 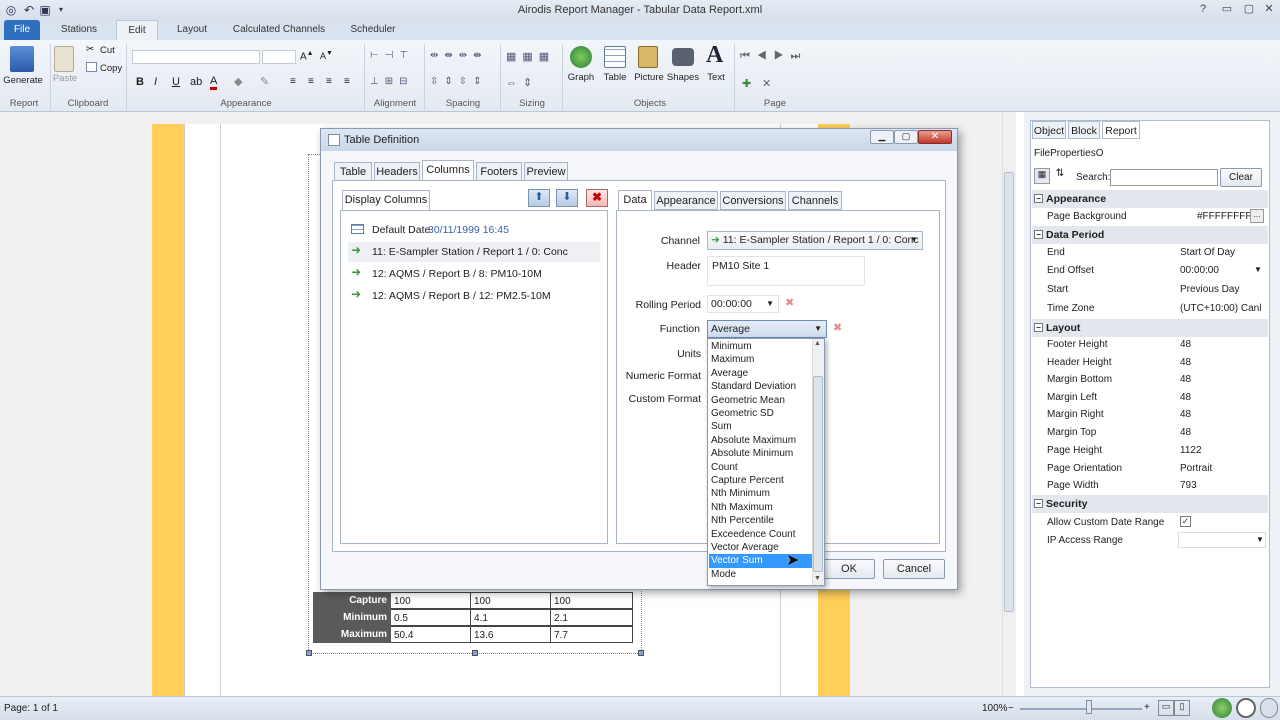 I want to click on categorized-icon: ▦, so click(x=1042, y=176).